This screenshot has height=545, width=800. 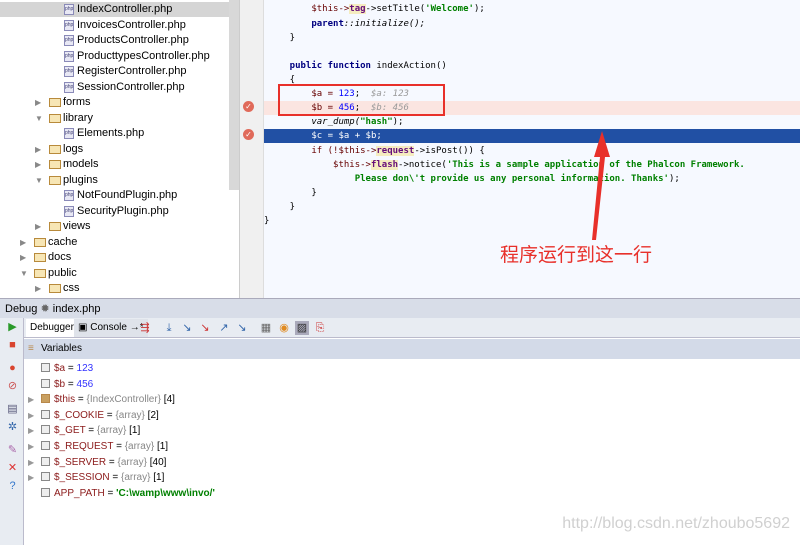 I want to click on tab-label: Console, so click(x=108, y=327).